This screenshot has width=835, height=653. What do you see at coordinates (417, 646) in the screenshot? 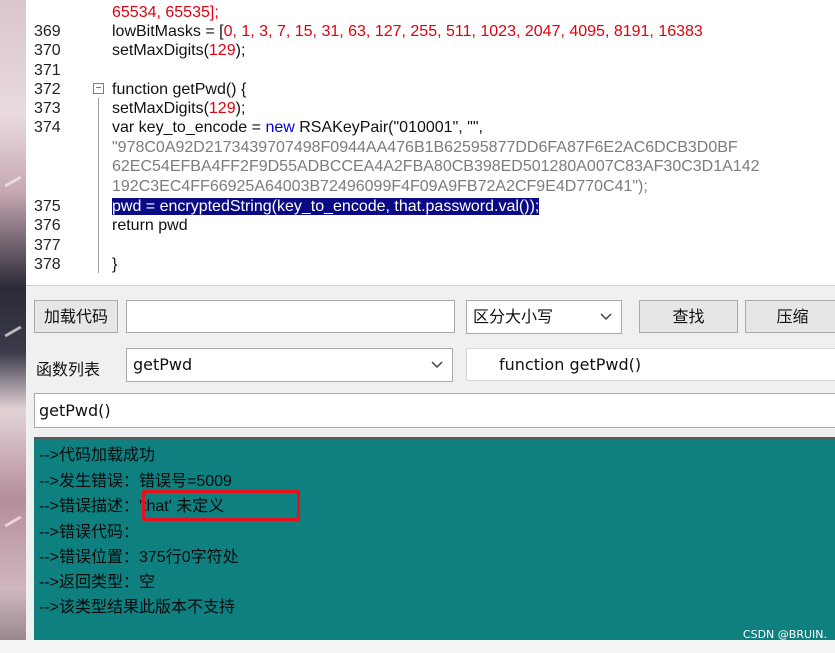
I see `bottom-strip` at bounding box center [417, 646].